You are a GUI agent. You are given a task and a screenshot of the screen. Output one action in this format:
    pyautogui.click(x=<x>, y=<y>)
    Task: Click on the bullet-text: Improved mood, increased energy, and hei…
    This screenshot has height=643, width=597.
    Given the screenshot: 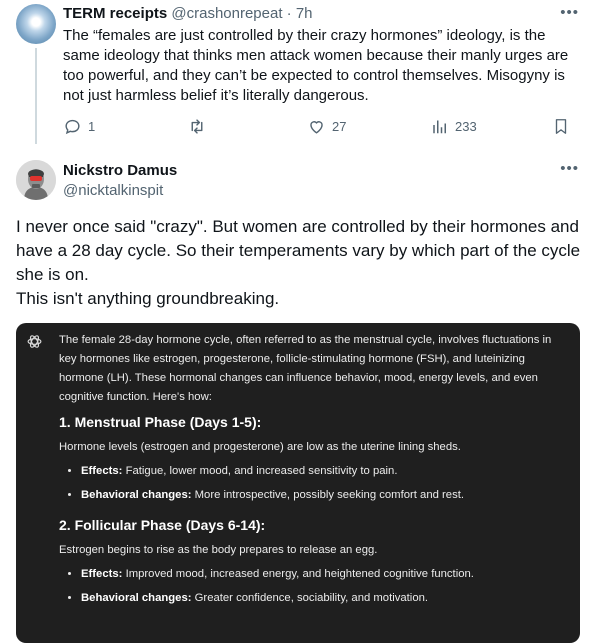 What is the action you would take?
    pyautogui.click(x=298, y=574)
    